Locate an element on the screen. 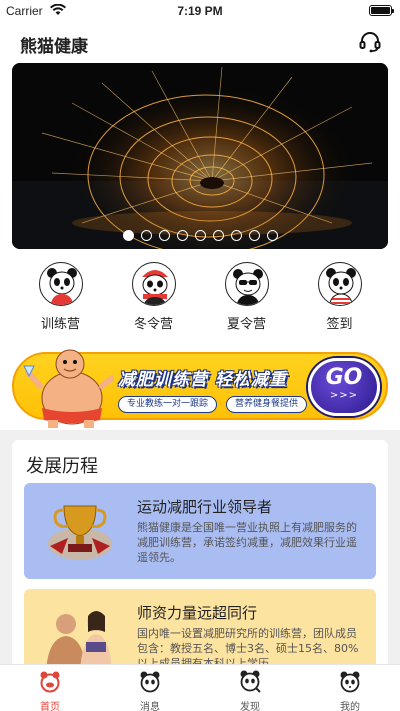  promo-slogan: 减肥训练营 轻松减重 is located at coordinates (202, 380).